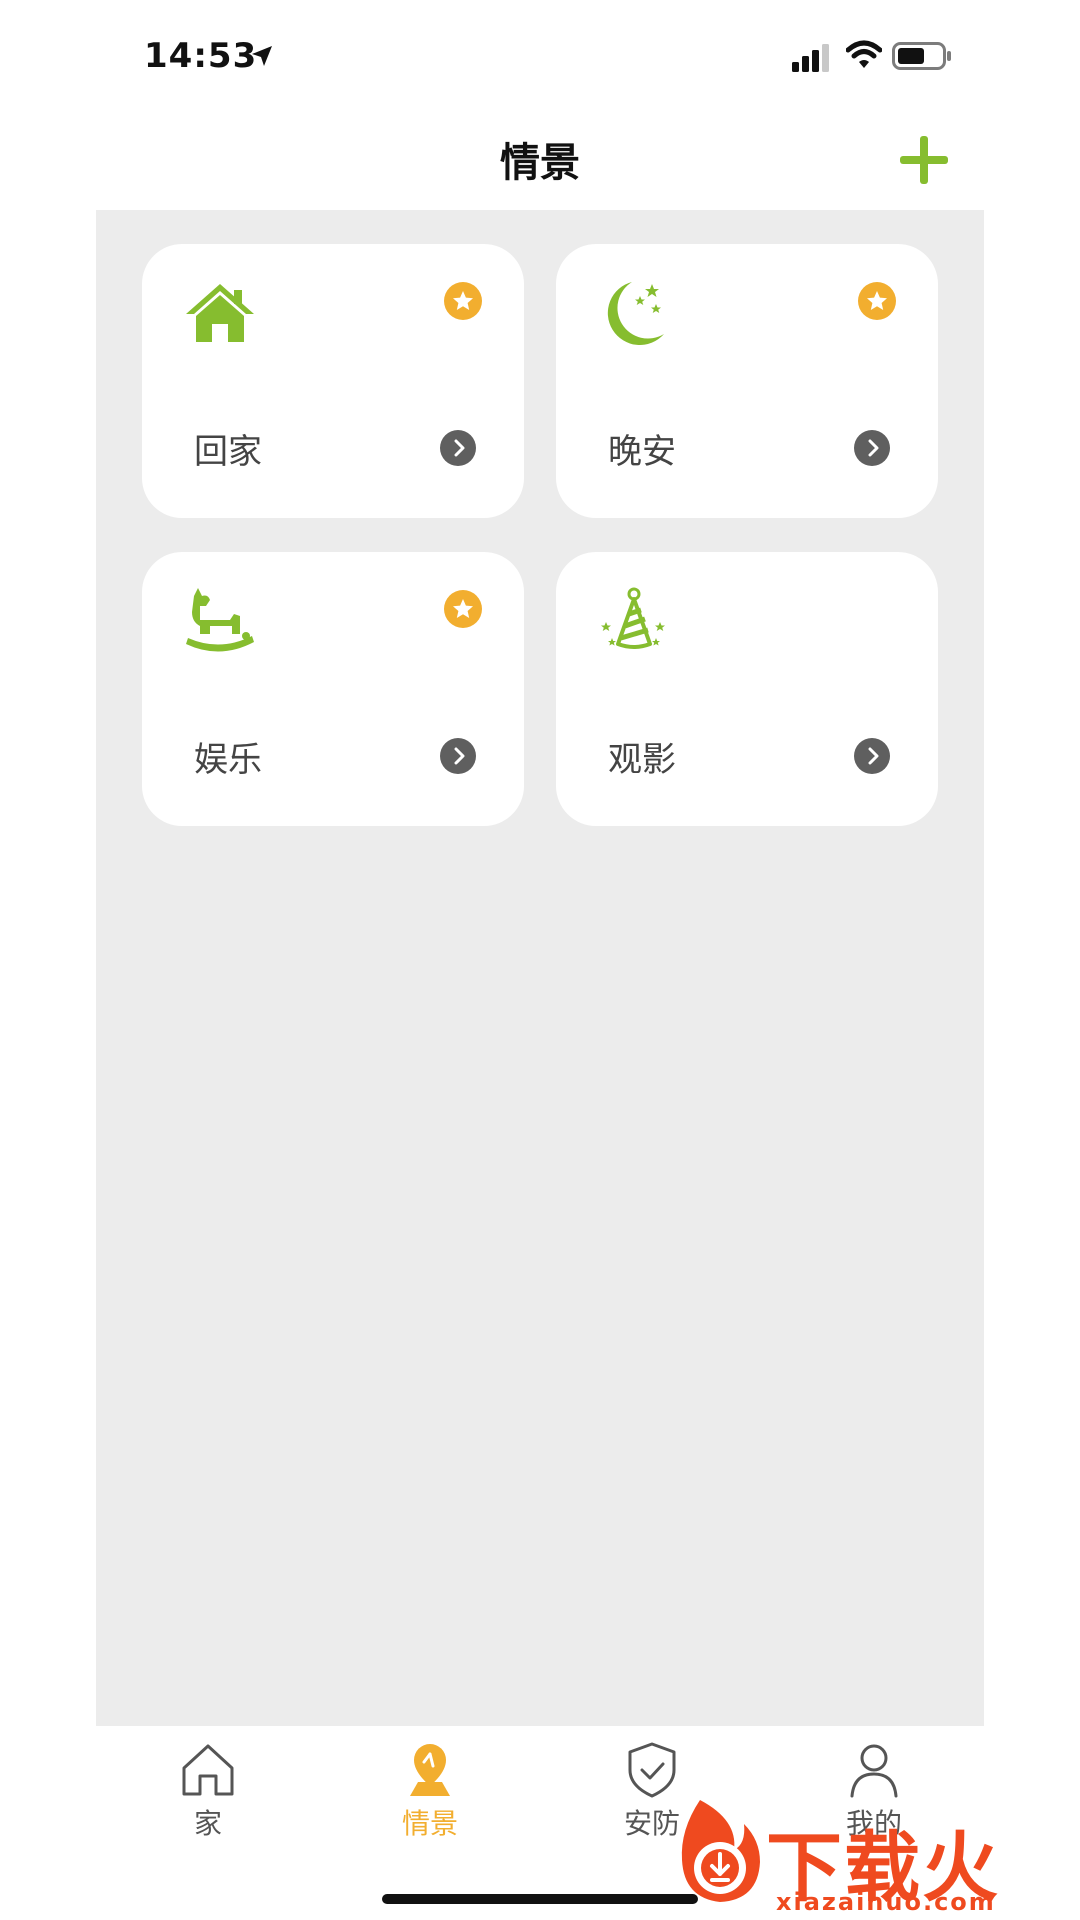 This screenshot has height=1920, width=1080. I want to click on tab-scenes: 情景, so click(430, 1795).